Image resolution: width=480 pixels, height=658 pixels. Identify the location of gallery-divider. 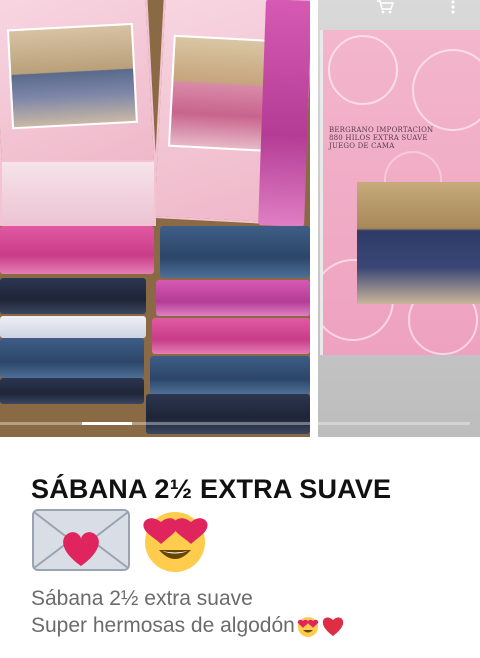
(314, 218).